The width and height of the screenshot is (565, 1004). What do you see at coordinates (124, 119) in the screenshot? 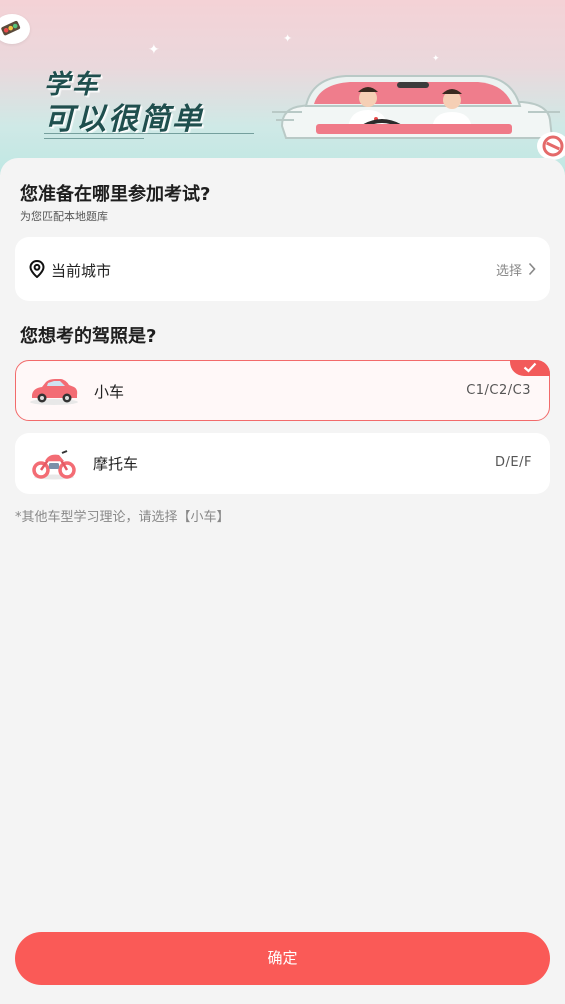
I see `banner-title-line2: 可以很简单` at bounding box center [124, 119].